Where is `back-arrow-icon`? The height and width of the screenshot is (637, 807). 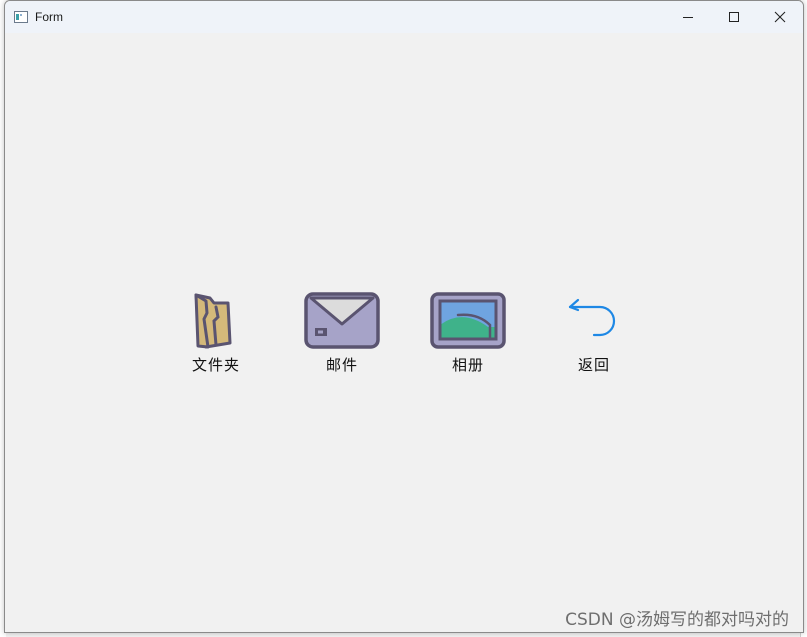
back-arrow-icon is located at coordinates (592, 317).